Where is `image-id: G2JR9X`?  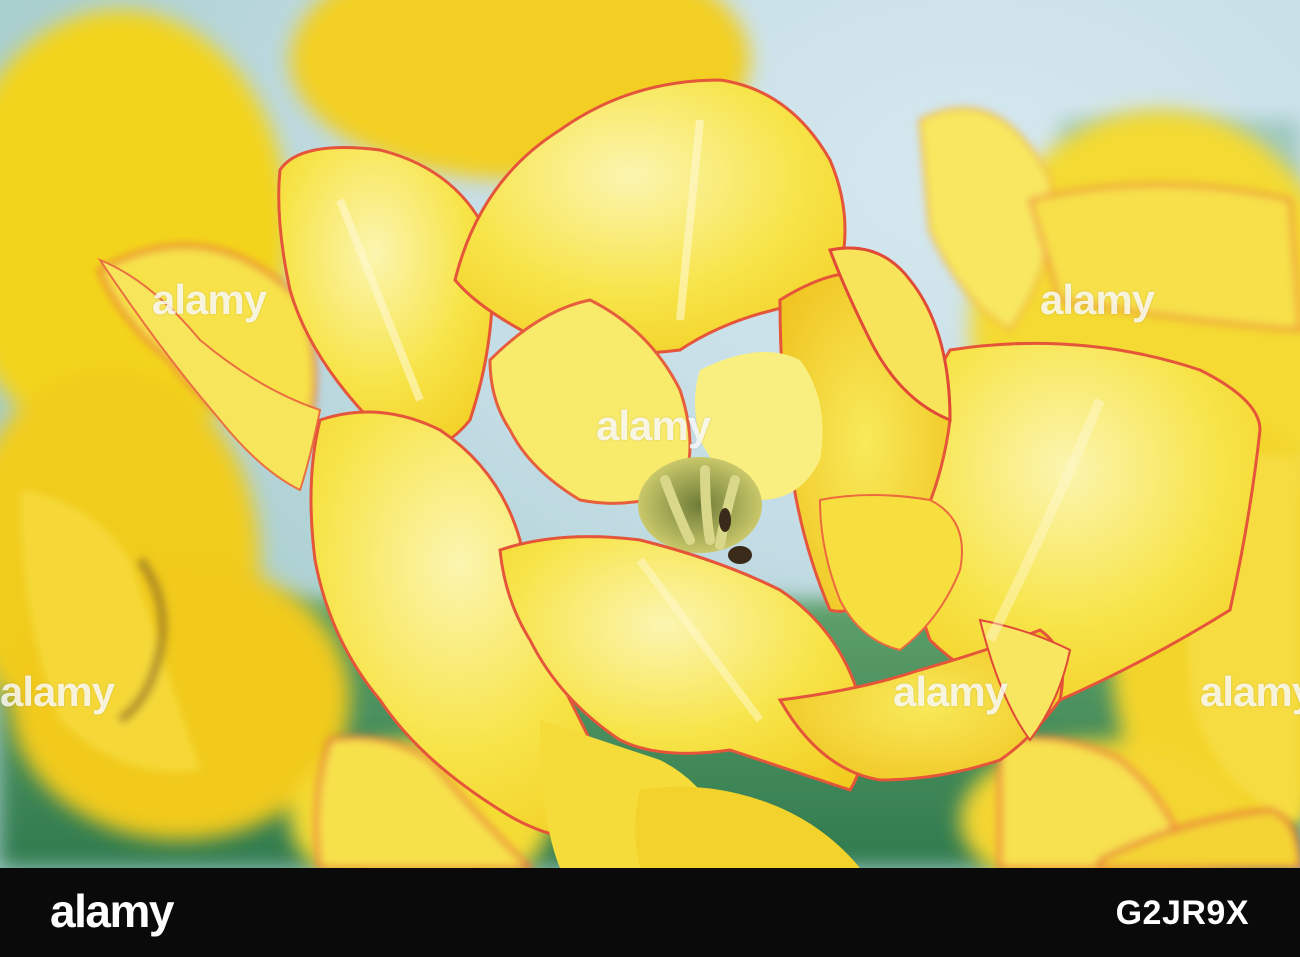 image-id: G2JR9X is located at coordinates (1182, 913).